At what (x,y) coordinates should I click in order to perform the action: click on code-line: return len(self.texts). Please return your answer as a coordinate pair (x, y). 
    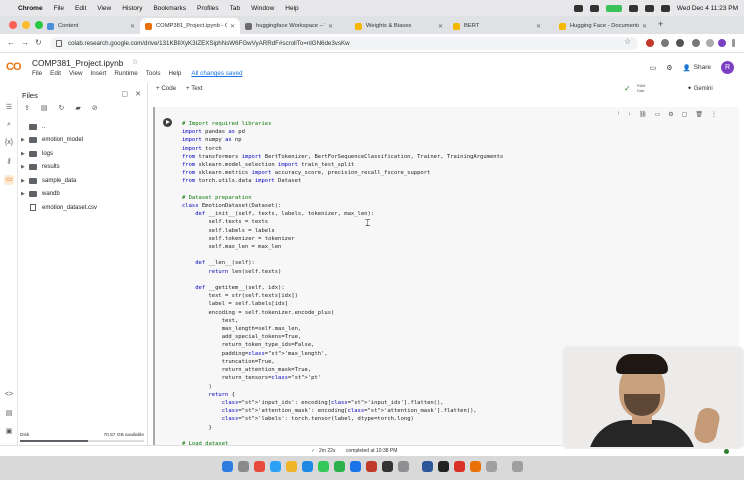
    Looking at the image, I should click on (342, 272).